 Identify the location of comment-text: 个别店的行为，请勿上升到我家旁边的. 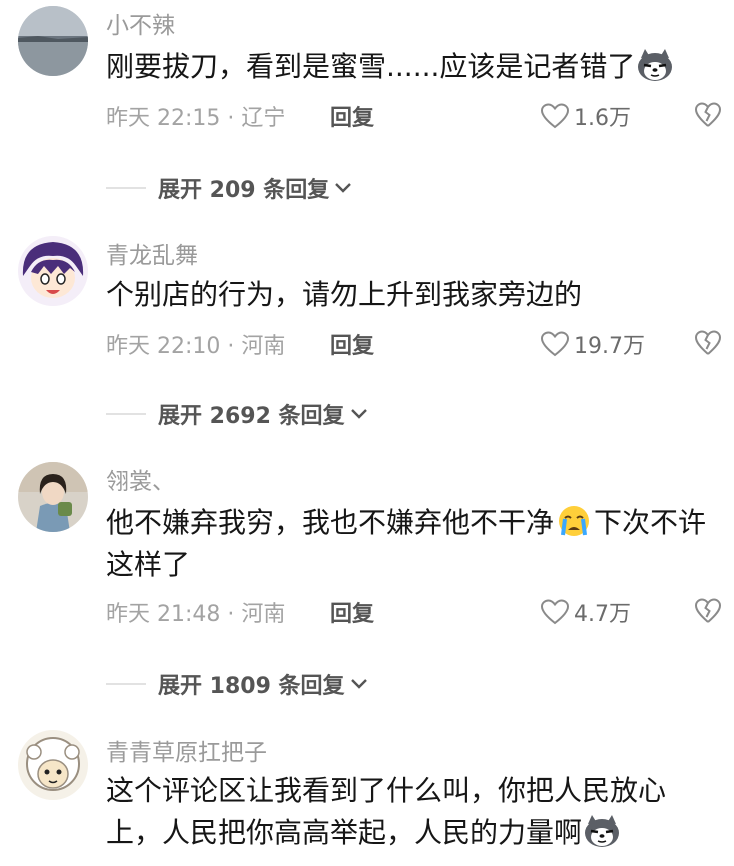
(412, 295).